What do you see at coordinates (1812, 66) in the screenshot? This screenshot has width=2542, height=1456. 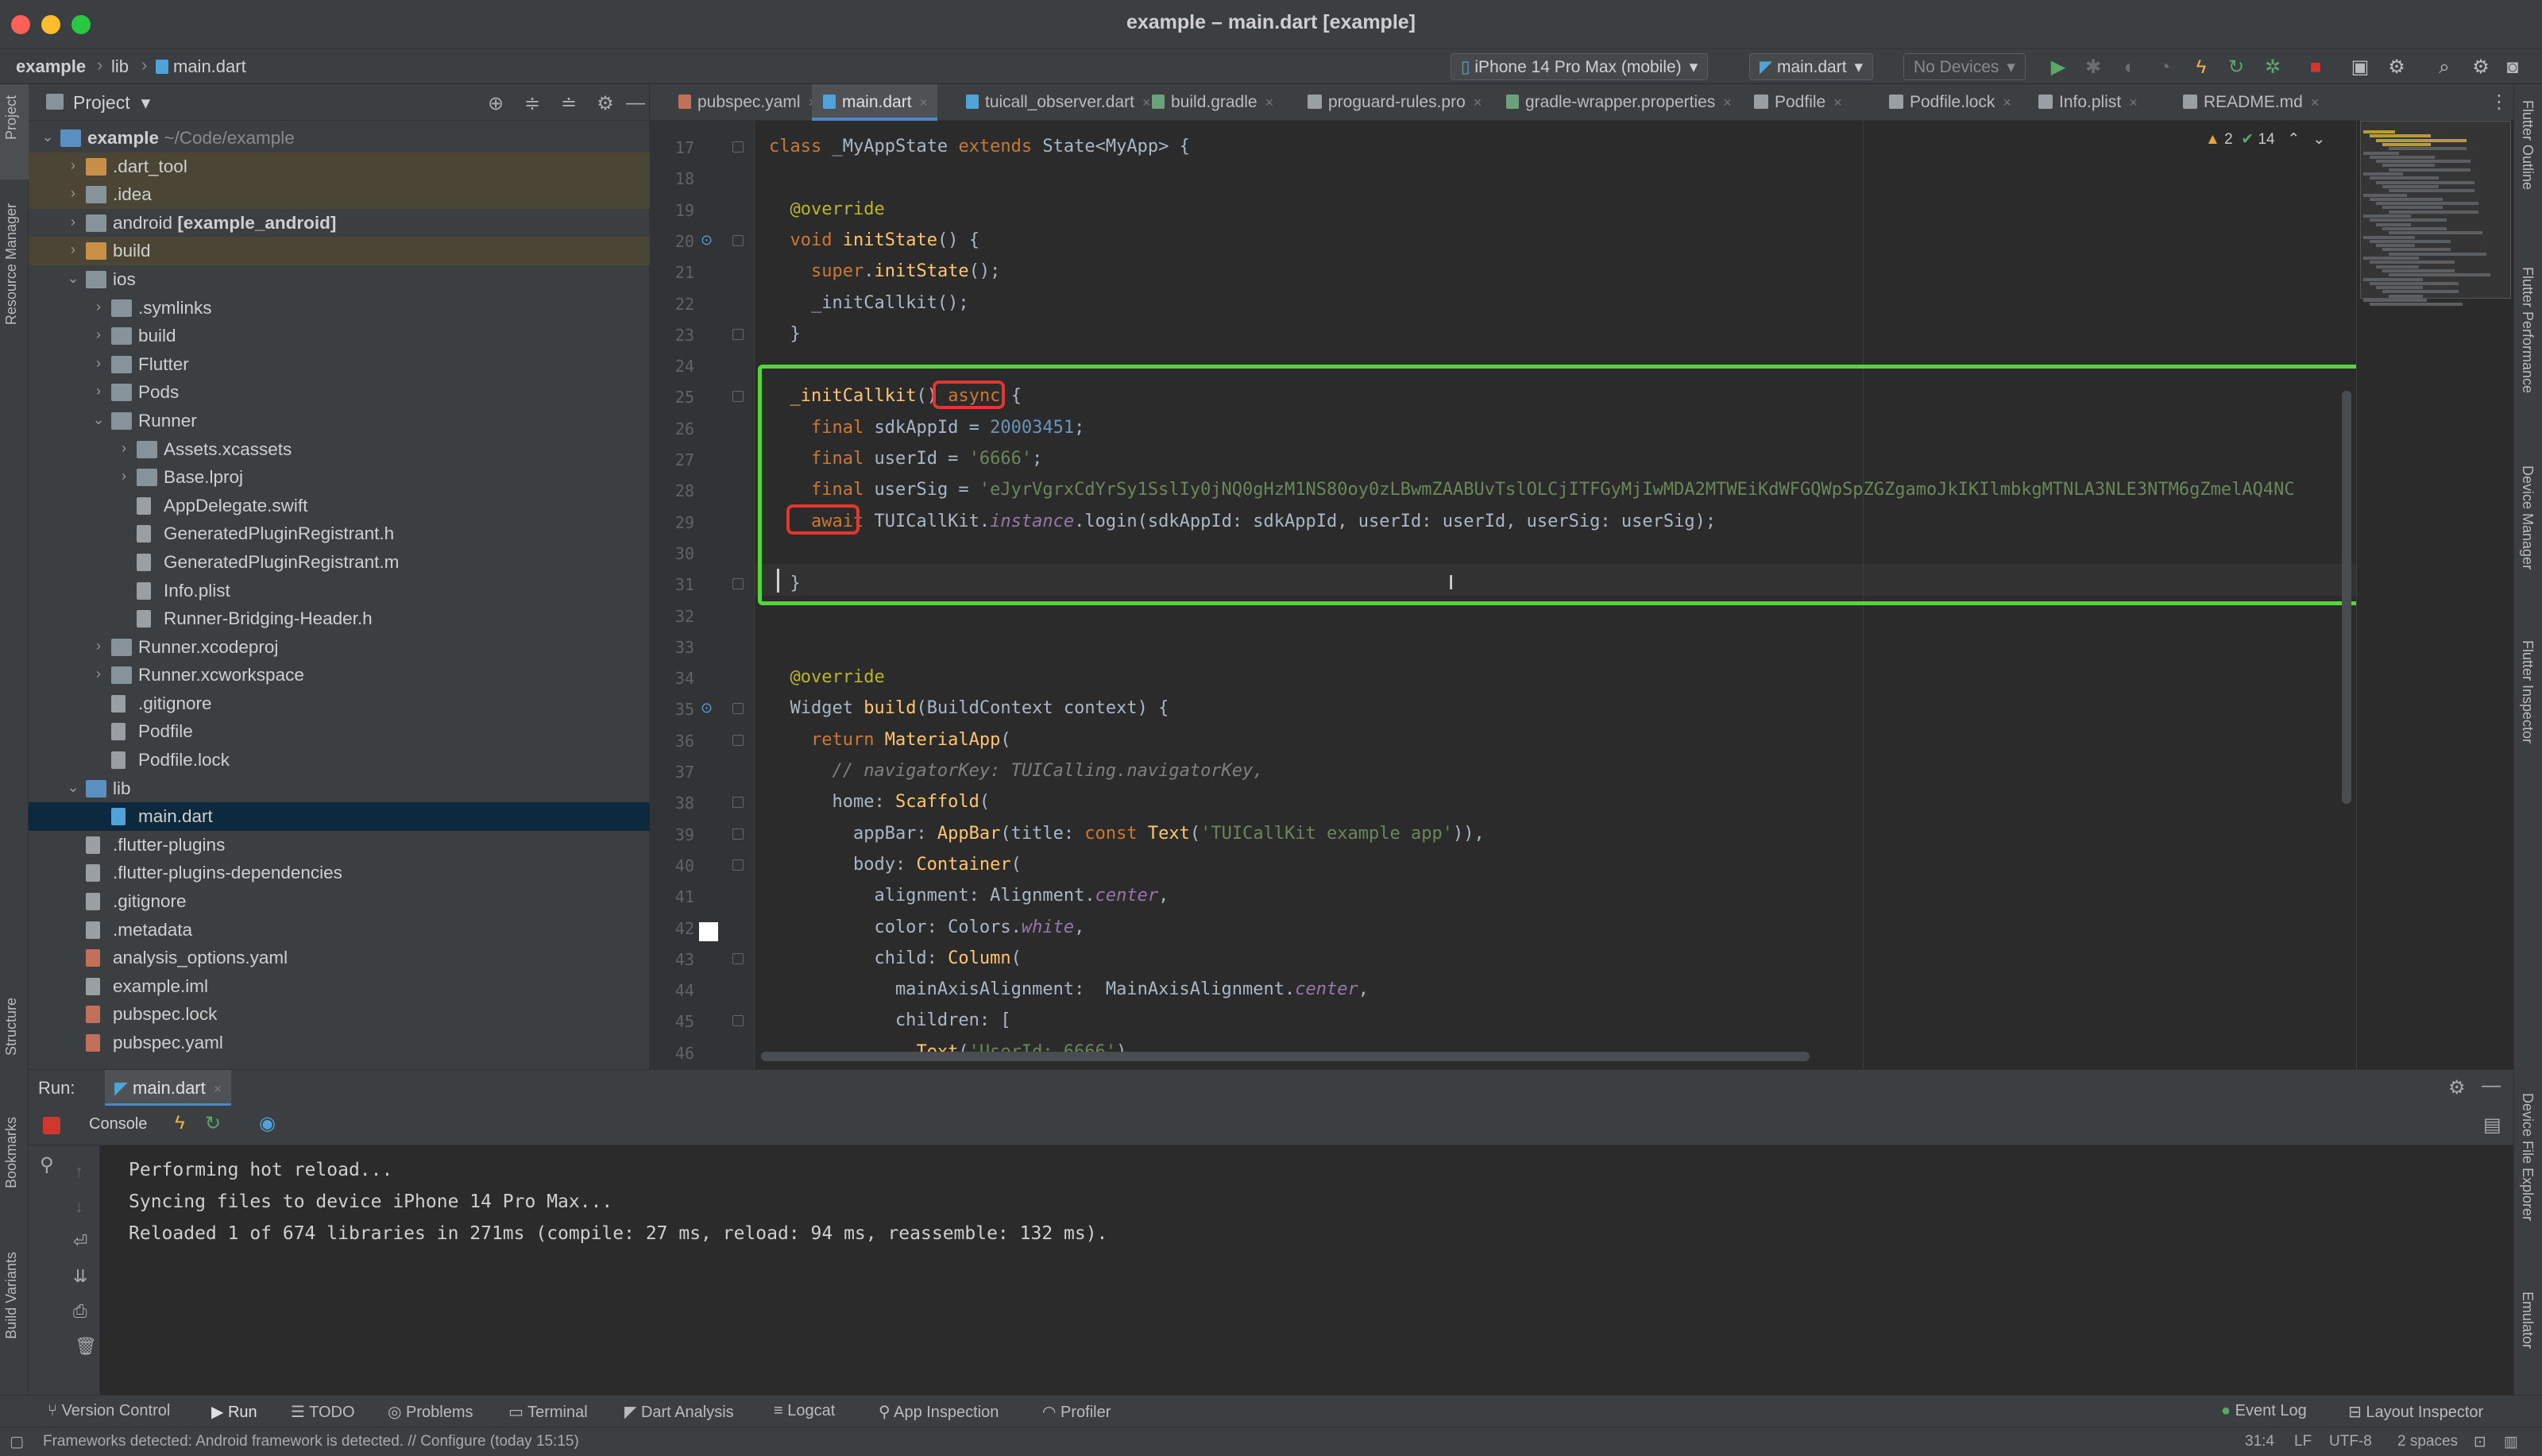 I see `run-config-selector: ◤ main.dart ▾` at bounding box center [1812, 66].